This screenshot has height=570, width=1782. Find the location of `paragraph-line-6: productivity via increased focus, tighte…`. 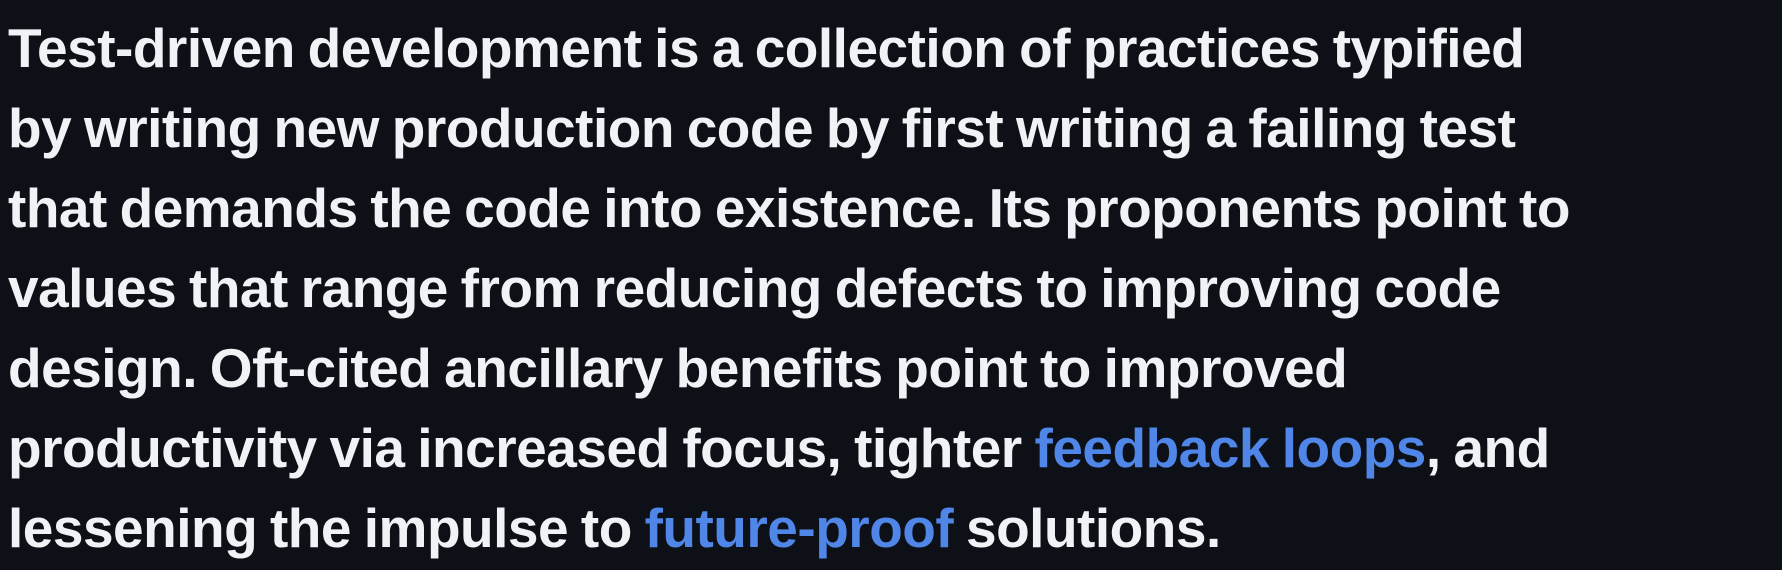

paragraph-line-6: productivity via increased focus, tighte… is located at coordinates (895, 448).